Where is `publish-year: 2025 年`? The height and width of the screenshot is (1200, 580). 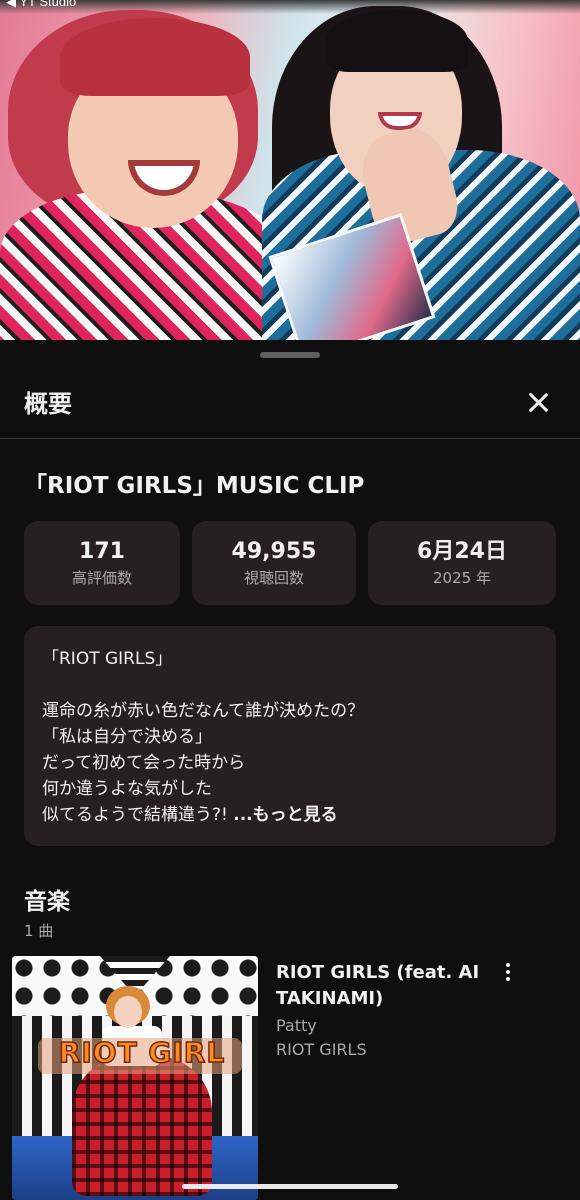
publish-year: 2025 年 is located at coordinates (462, 578).